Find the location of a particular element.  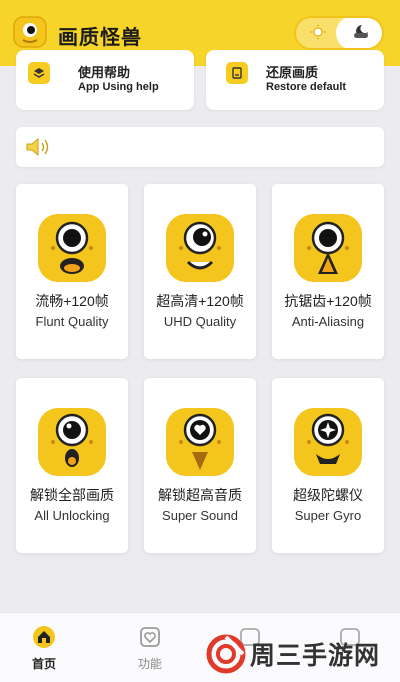

restore-card: 还原画质 Restore default is located at coordinates (295, 80).